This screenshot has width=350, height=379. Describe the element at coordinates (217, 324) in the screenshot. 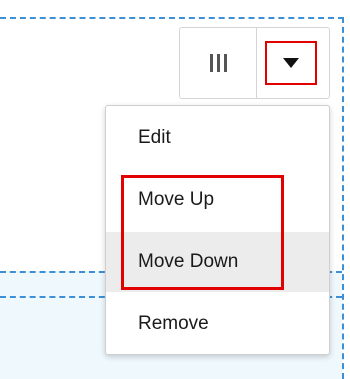

I see `menu-item-remove: Remove` at that location.